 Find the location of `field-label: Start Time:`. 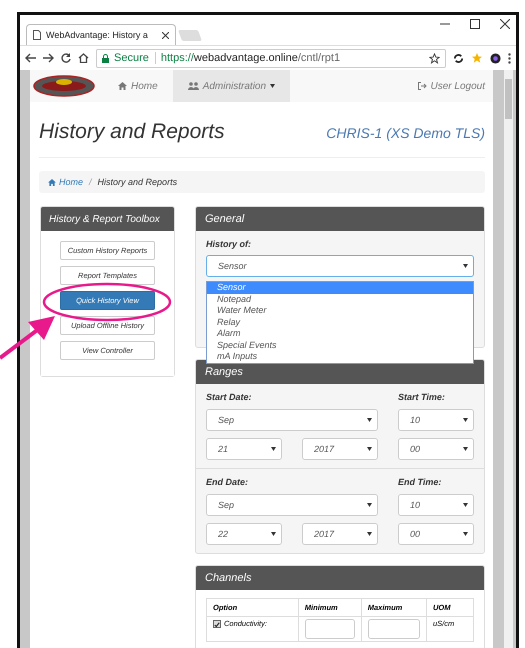

field-label: Start Time: is located at coordinates (422, 397).